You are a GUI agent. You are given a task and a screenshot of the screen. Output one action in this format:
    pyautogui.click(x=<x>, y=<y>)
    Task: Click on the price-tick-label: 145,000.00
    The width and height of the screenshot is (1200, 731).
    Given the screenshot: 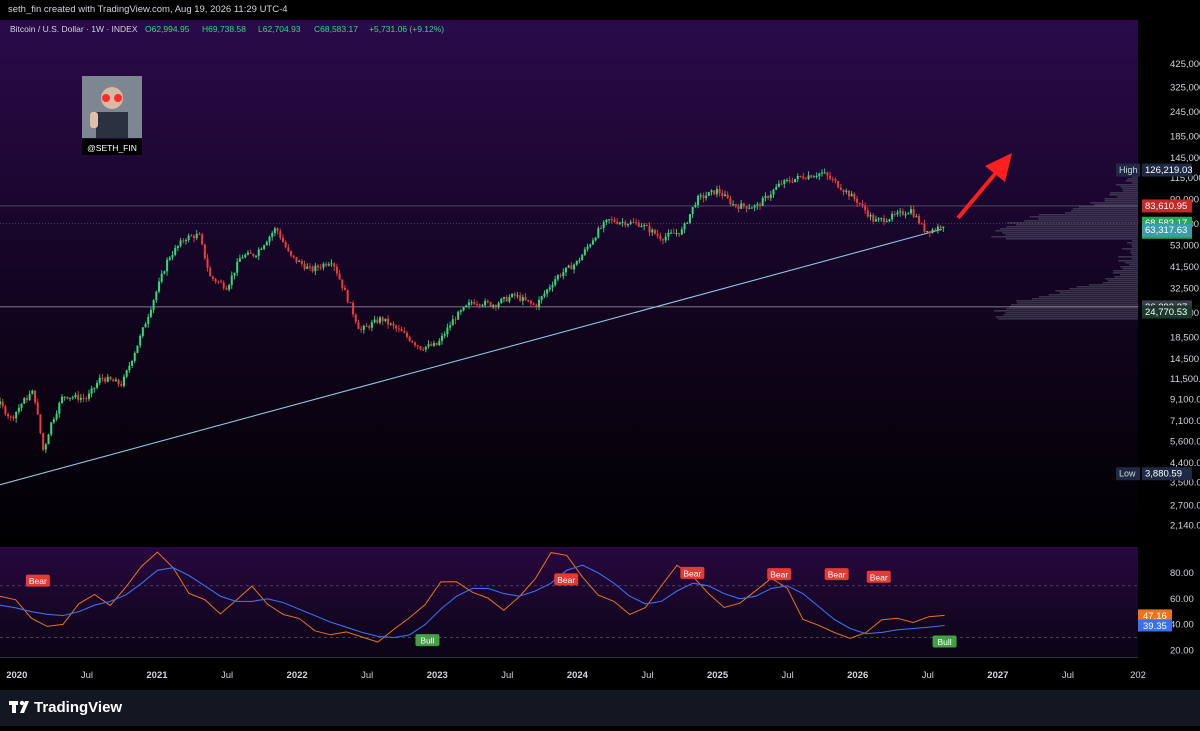 What is the action you would take?
    pyautogui.click(x=1185, y=158)
    